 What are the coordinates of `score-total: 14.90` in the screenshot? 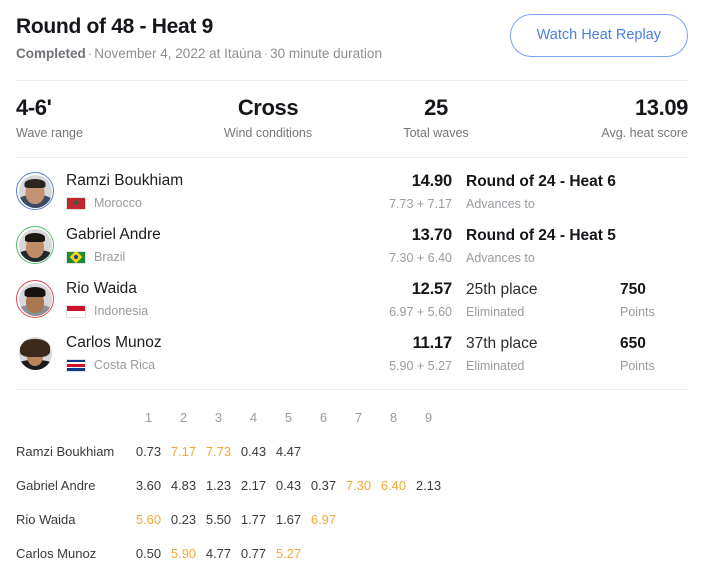 It's located at (431, 180).